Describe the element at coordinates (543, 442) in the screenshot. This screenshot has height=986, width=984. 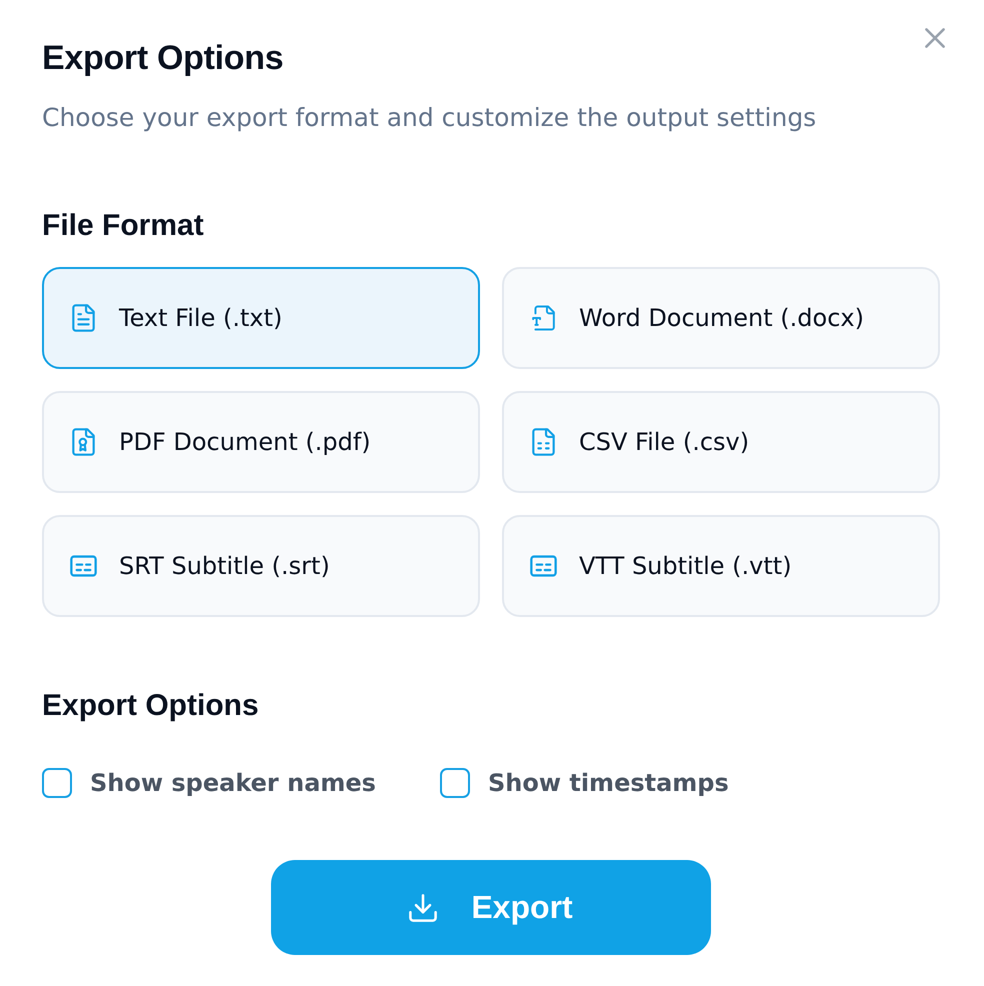
I see `table-document-icon` at that location.